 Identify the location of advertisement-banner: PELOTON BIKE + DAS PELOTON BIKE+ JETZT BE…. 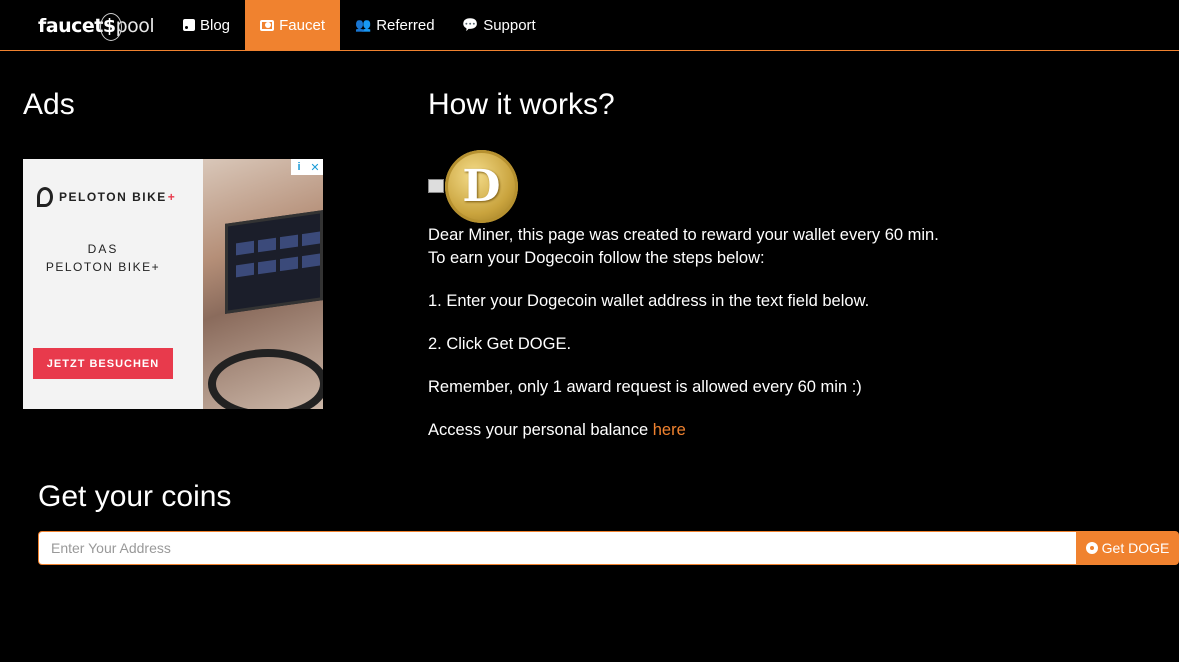
(173, 284).